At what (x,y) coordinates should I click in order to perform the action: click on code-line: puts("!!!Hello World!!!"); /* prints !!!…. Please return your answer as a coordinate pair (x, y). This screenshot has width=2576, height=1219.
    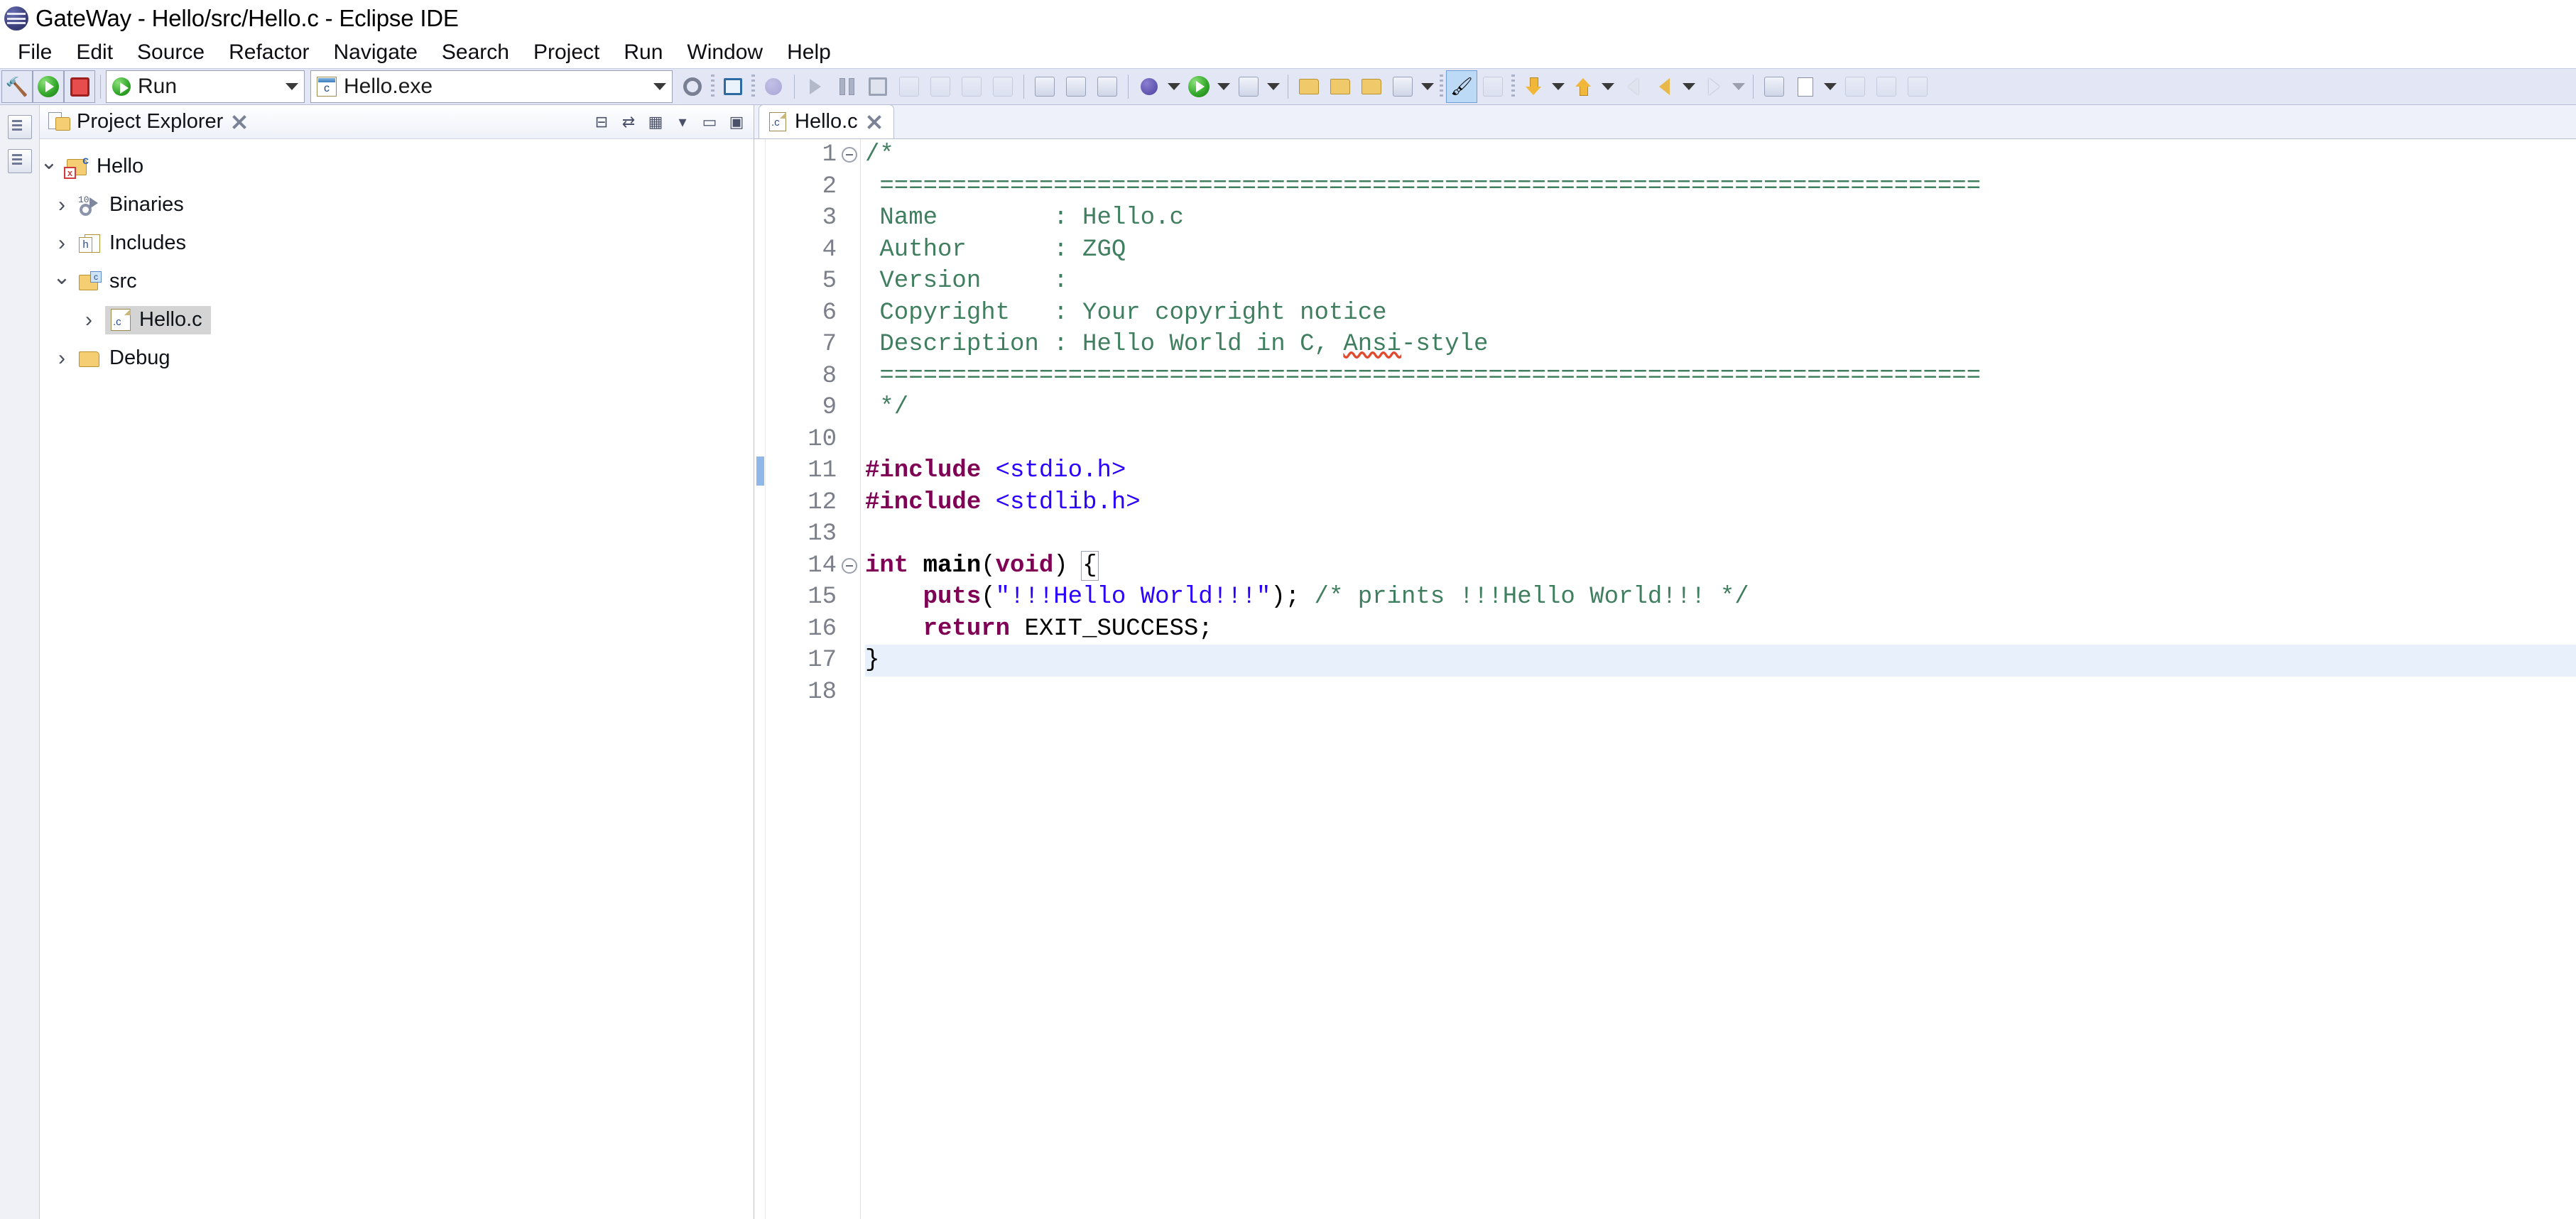
    Looking at the image, I should click on (1721, 597).